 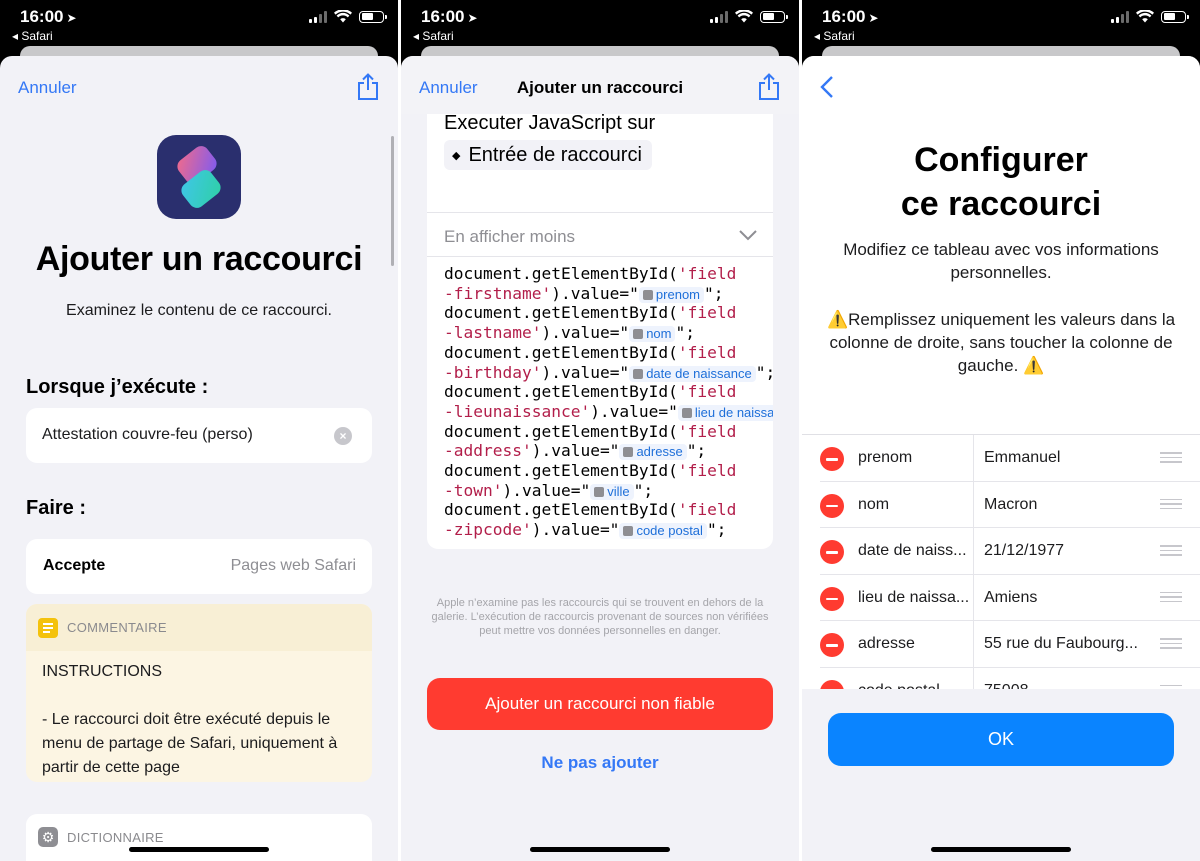 I want to click on variable-token: date de naissance, so click(x=692, y=373).